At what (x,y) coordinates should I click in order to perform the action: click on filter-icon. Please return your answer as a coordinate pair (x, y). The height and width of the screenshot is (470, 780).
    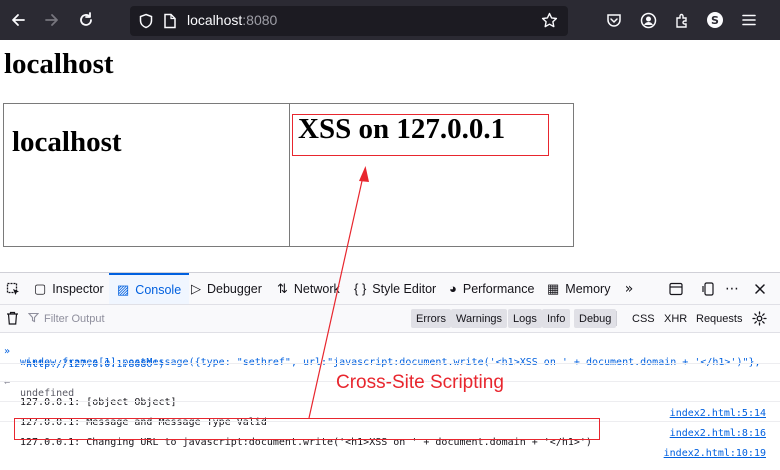
    Looking at the image, I should click on (33, 319).